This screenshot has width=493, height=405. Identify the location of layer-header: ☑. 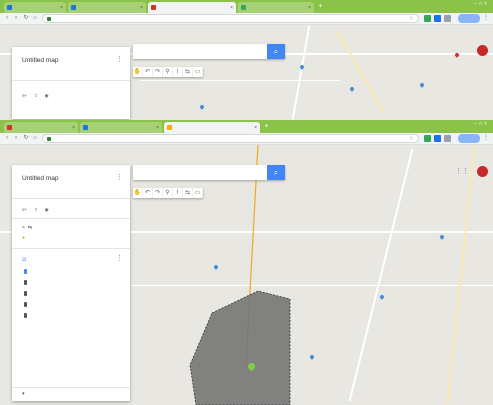
(25, 260).